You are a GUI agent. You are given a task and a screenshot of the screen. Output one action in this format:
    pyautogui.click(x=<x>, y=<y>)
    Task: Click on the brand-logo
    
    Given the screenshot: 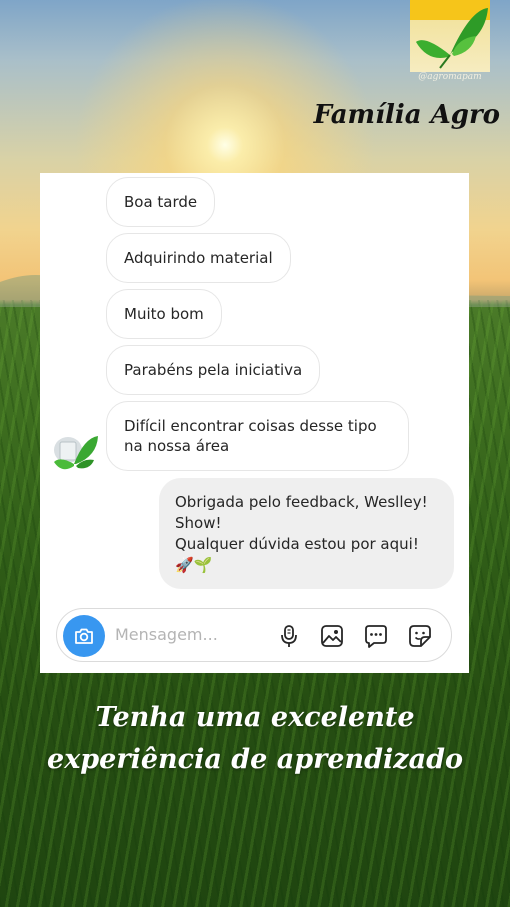 What is the action you would take?
    pyautogui.click(x=450, y=36)
    